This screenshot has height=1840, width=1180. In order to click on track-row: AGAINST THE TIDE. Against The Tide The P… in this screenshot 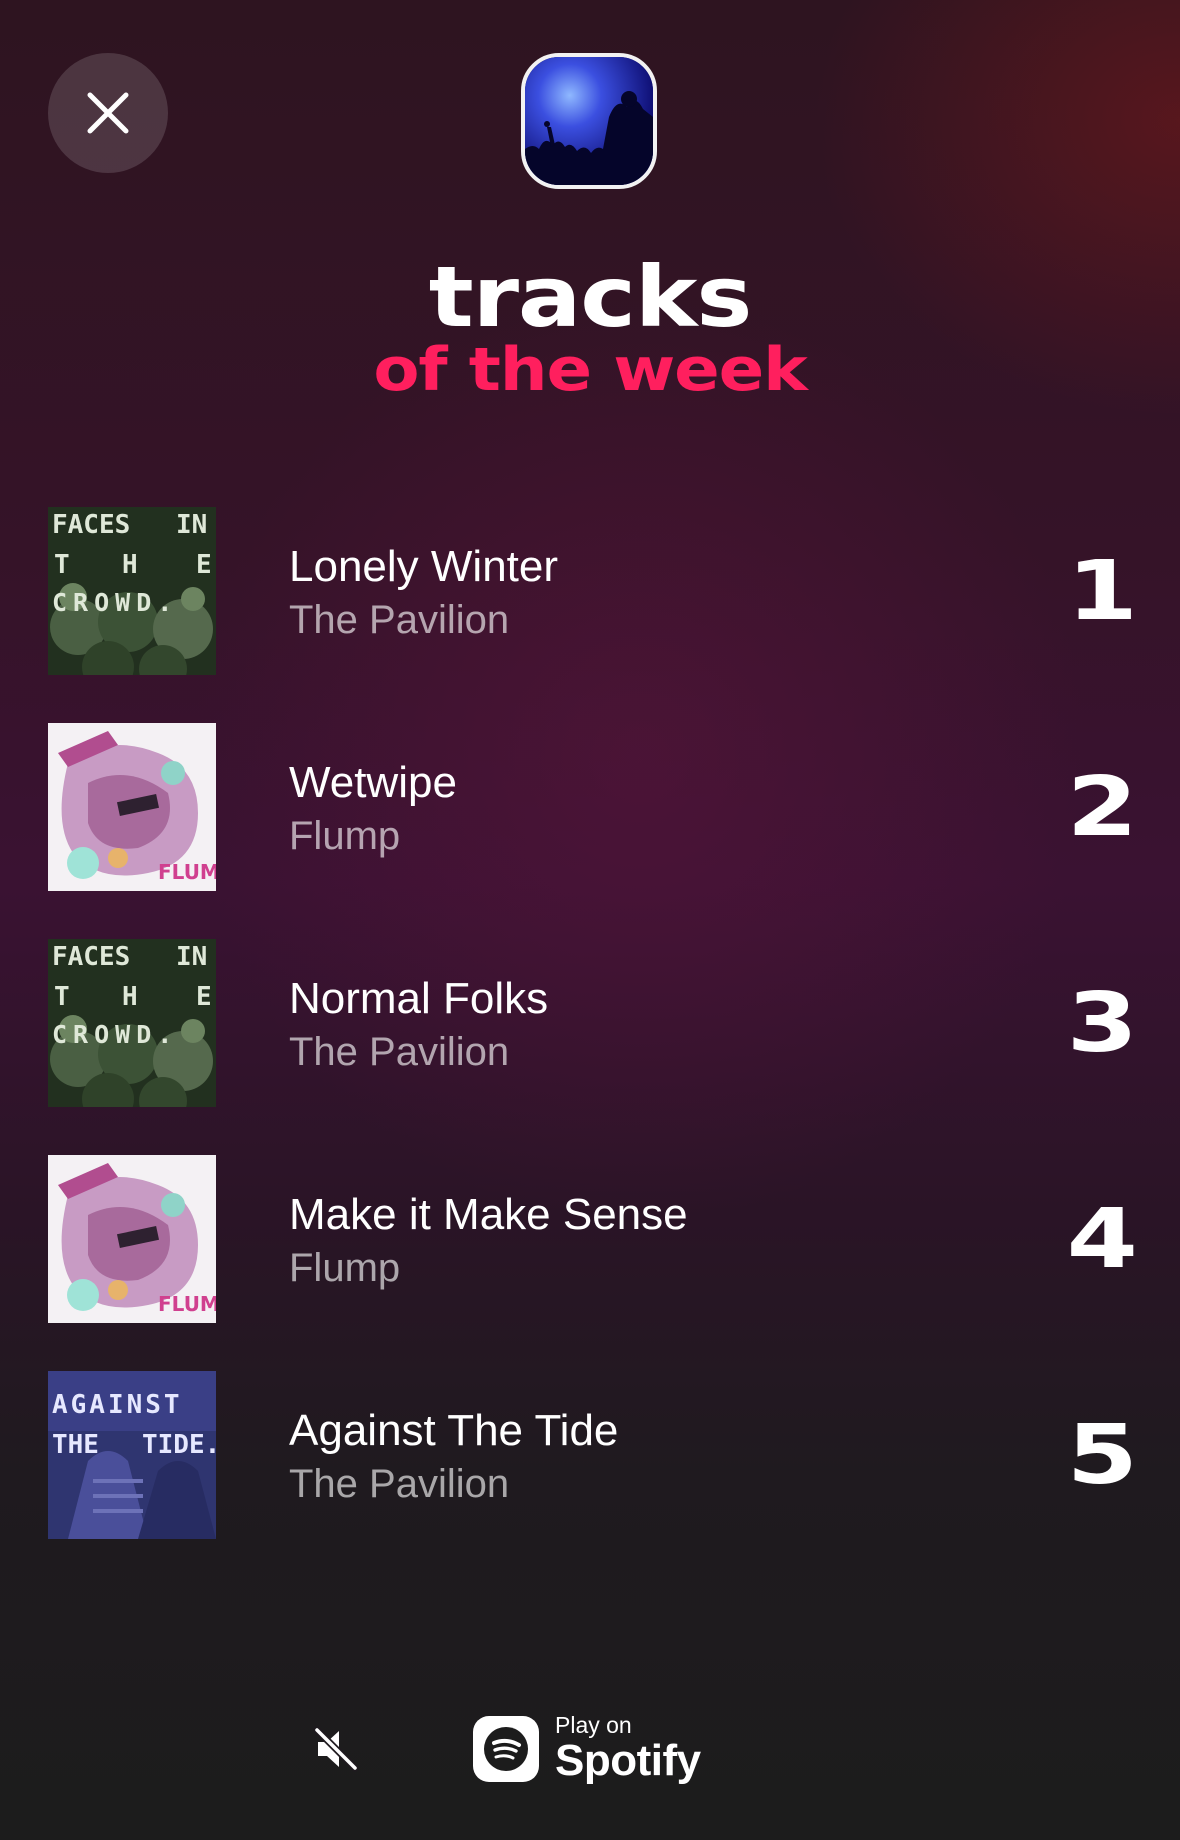, I will do `click(593, 1455)`.